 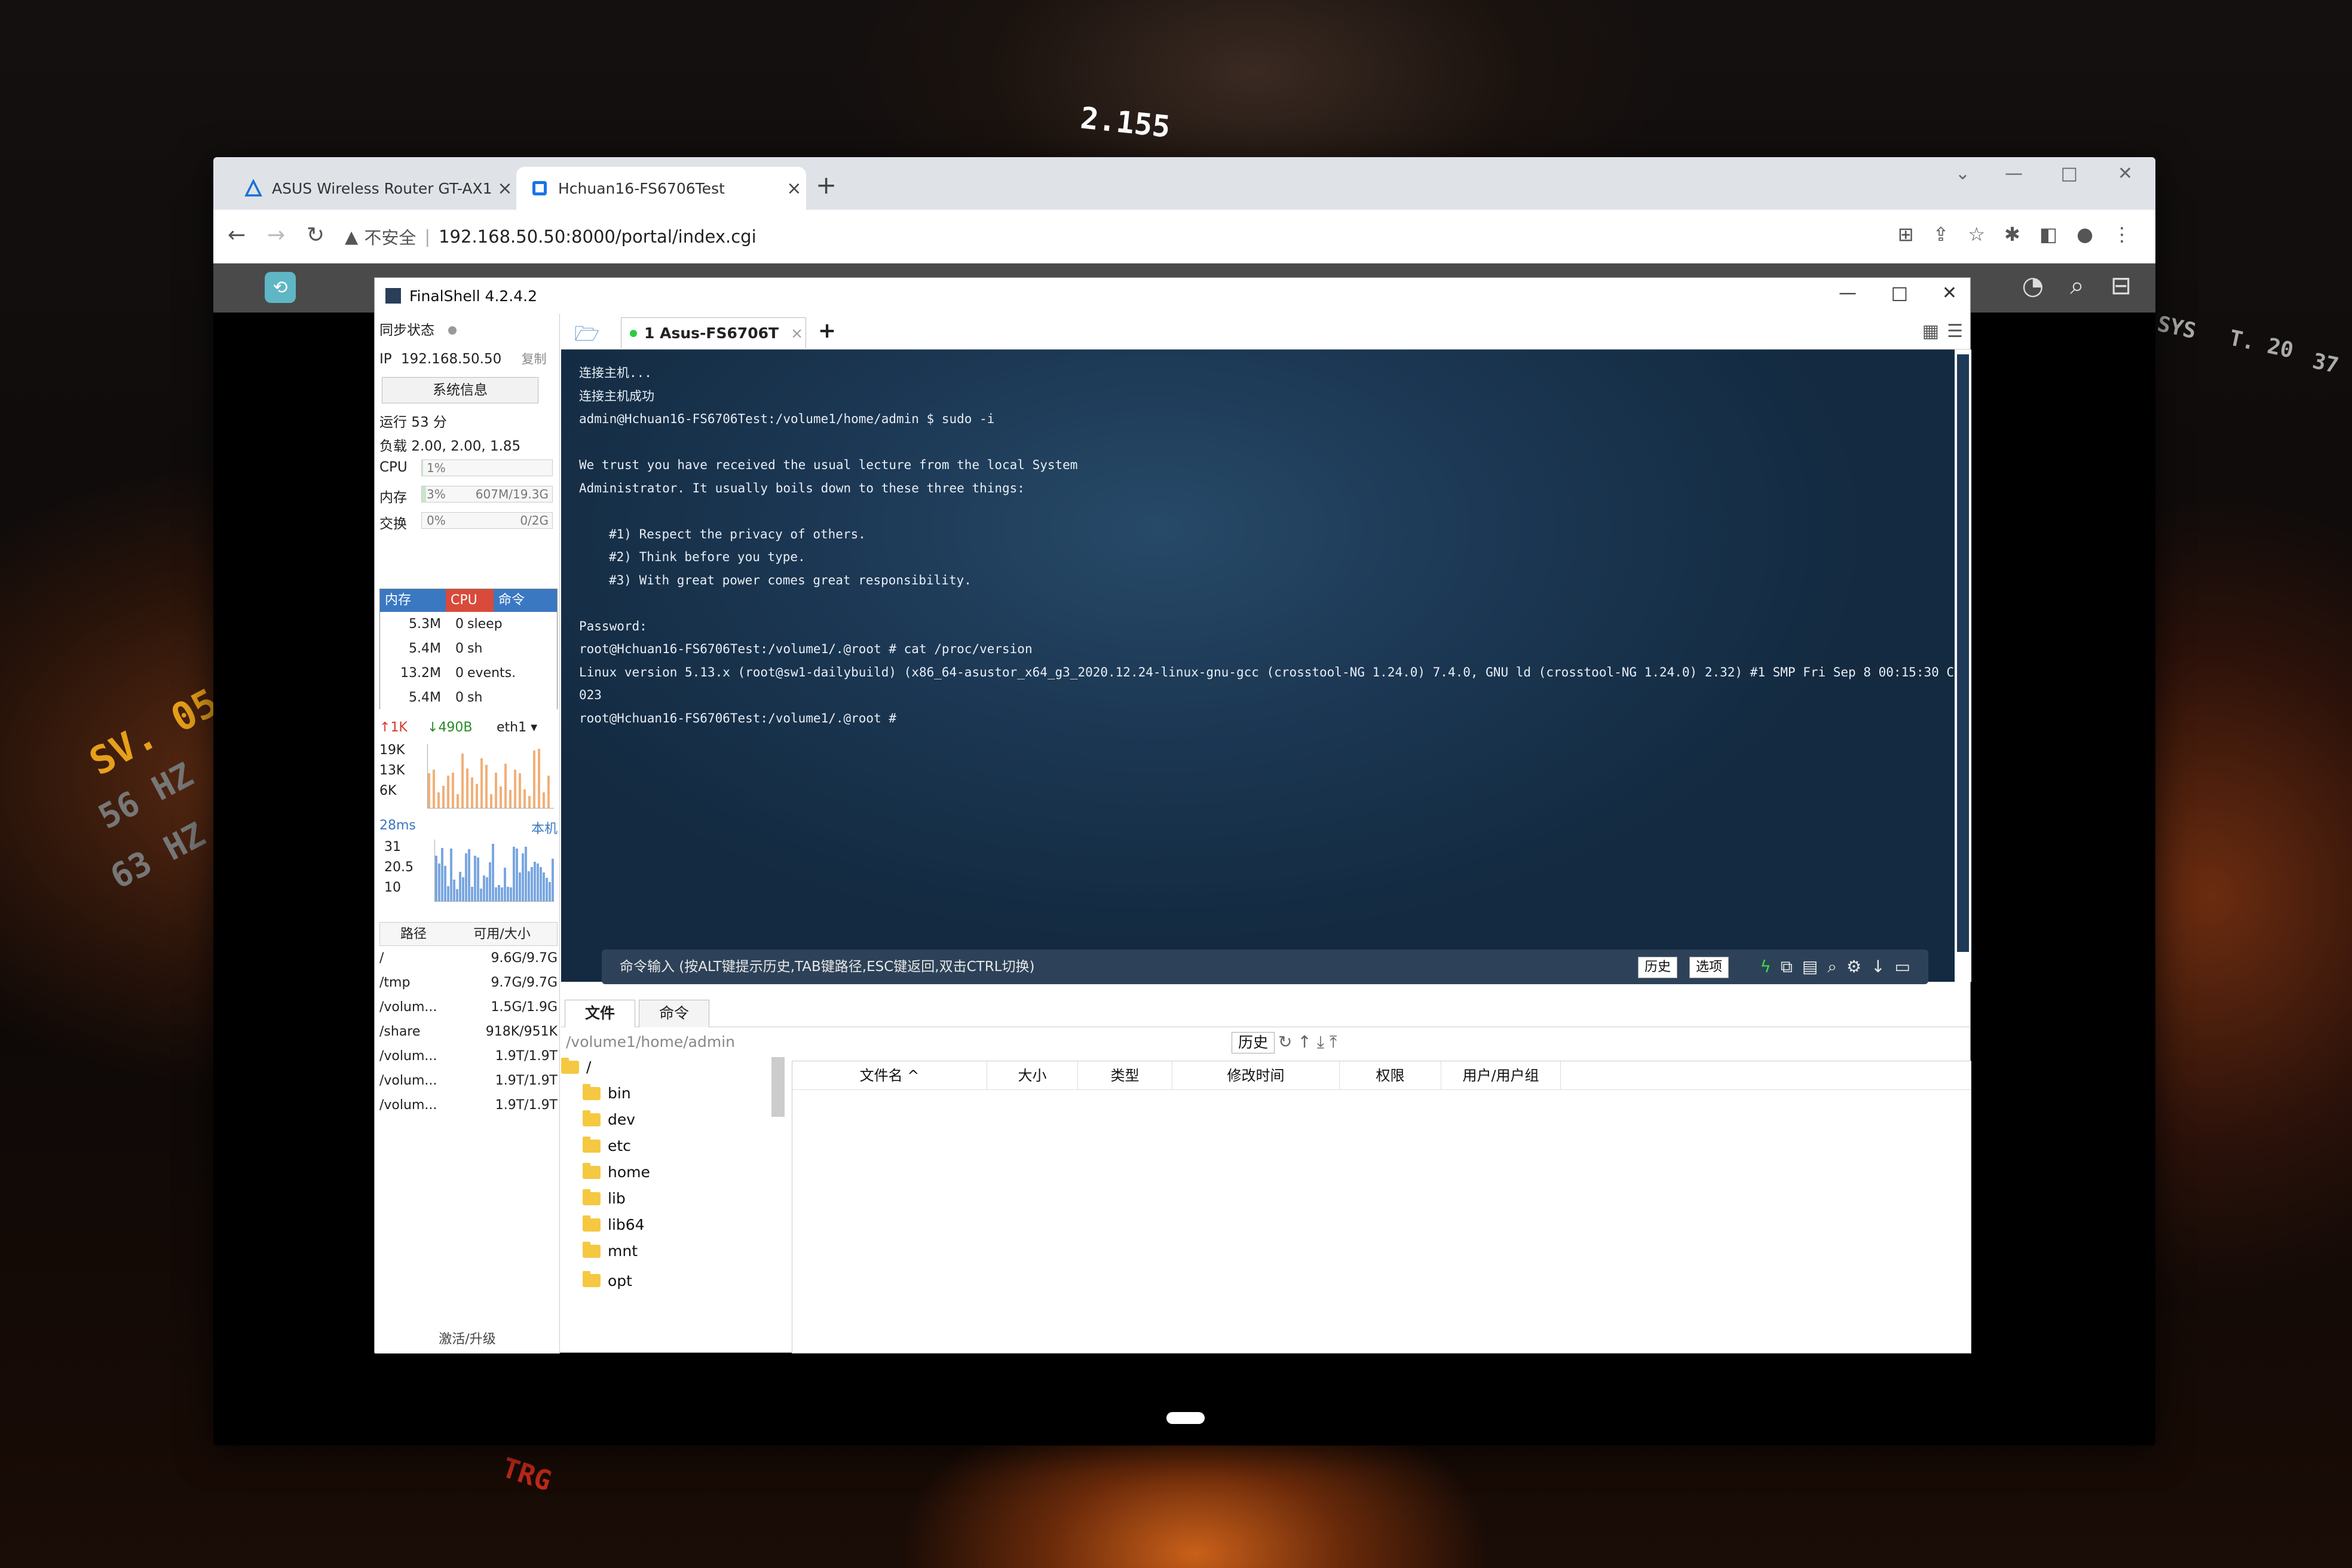 What do you see at coordinates (525, 600) in the screenshot?
I see `col-cmd: 命令` at bounding box center [525, 600].